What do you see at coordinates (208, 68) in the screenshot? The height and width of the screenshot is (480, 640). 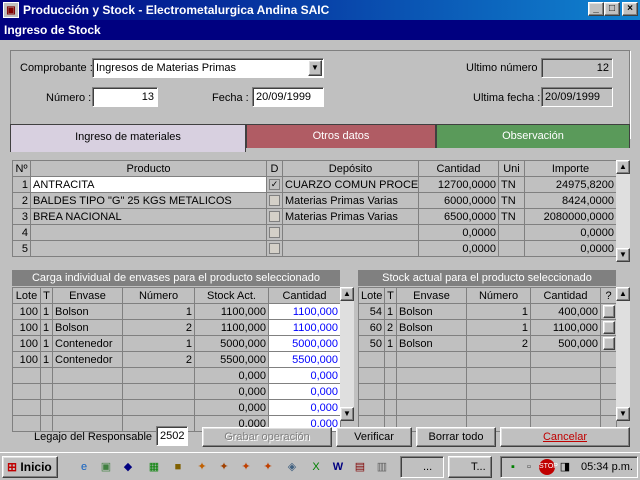 I see `comprobante-select: Ingresos de Materias Primas ▼` at bounding box center [208, 68].